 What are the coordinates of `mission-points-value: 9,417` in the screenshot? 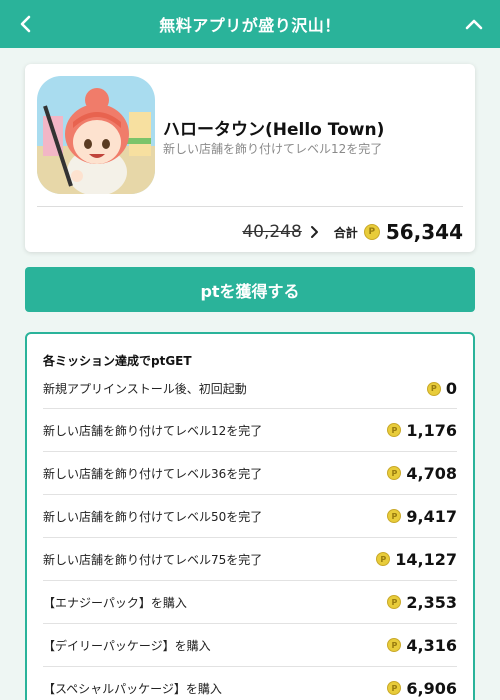 It's located at (431, 516).